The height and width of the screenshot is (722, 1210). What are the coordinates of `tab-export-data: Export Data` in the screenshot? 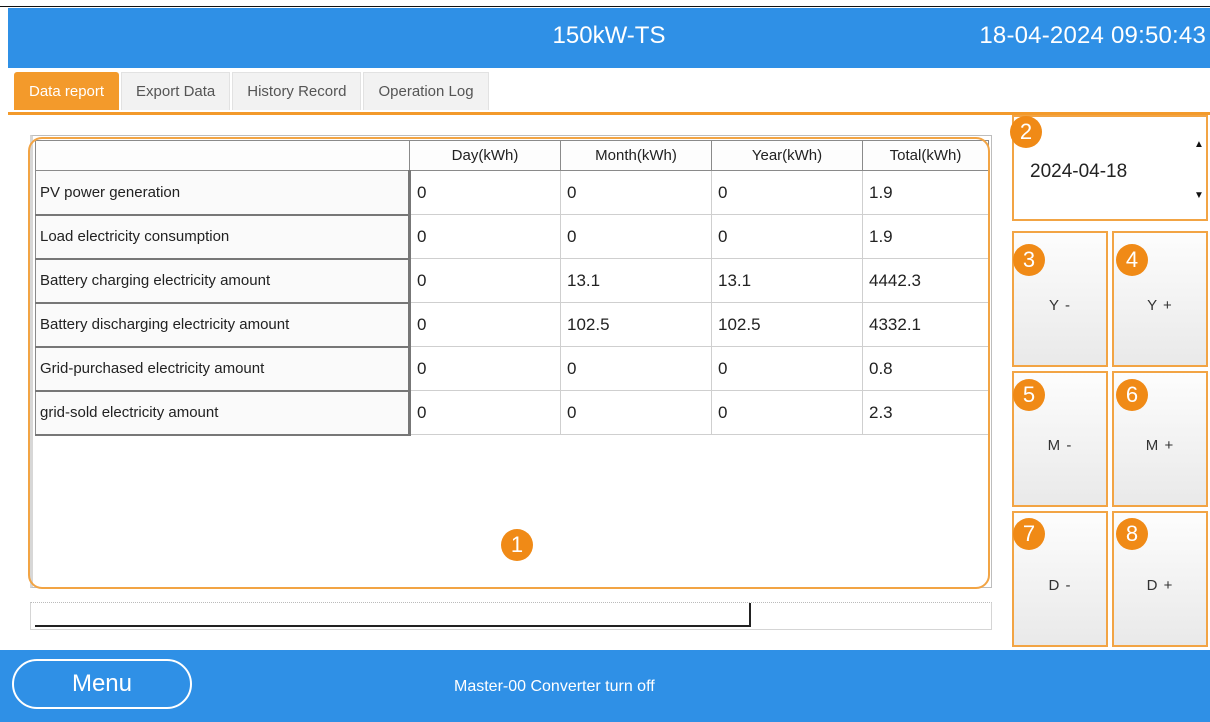 It's located at (176, 91).